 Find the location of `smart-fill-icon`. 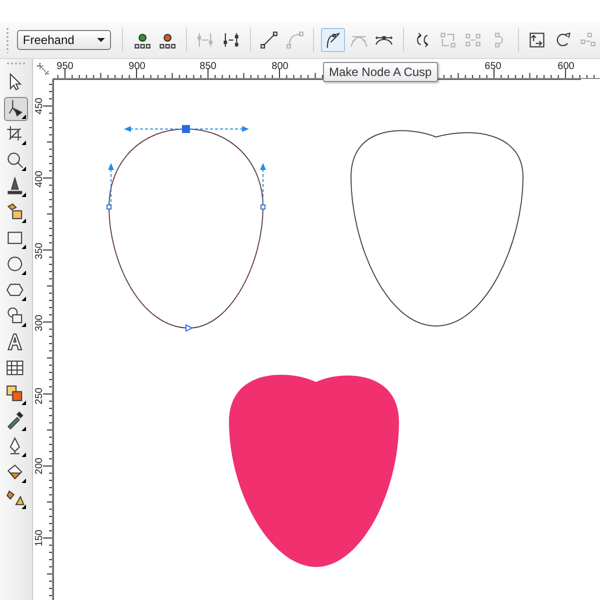

smart-fill-icon is located at coordinates (16, 213).